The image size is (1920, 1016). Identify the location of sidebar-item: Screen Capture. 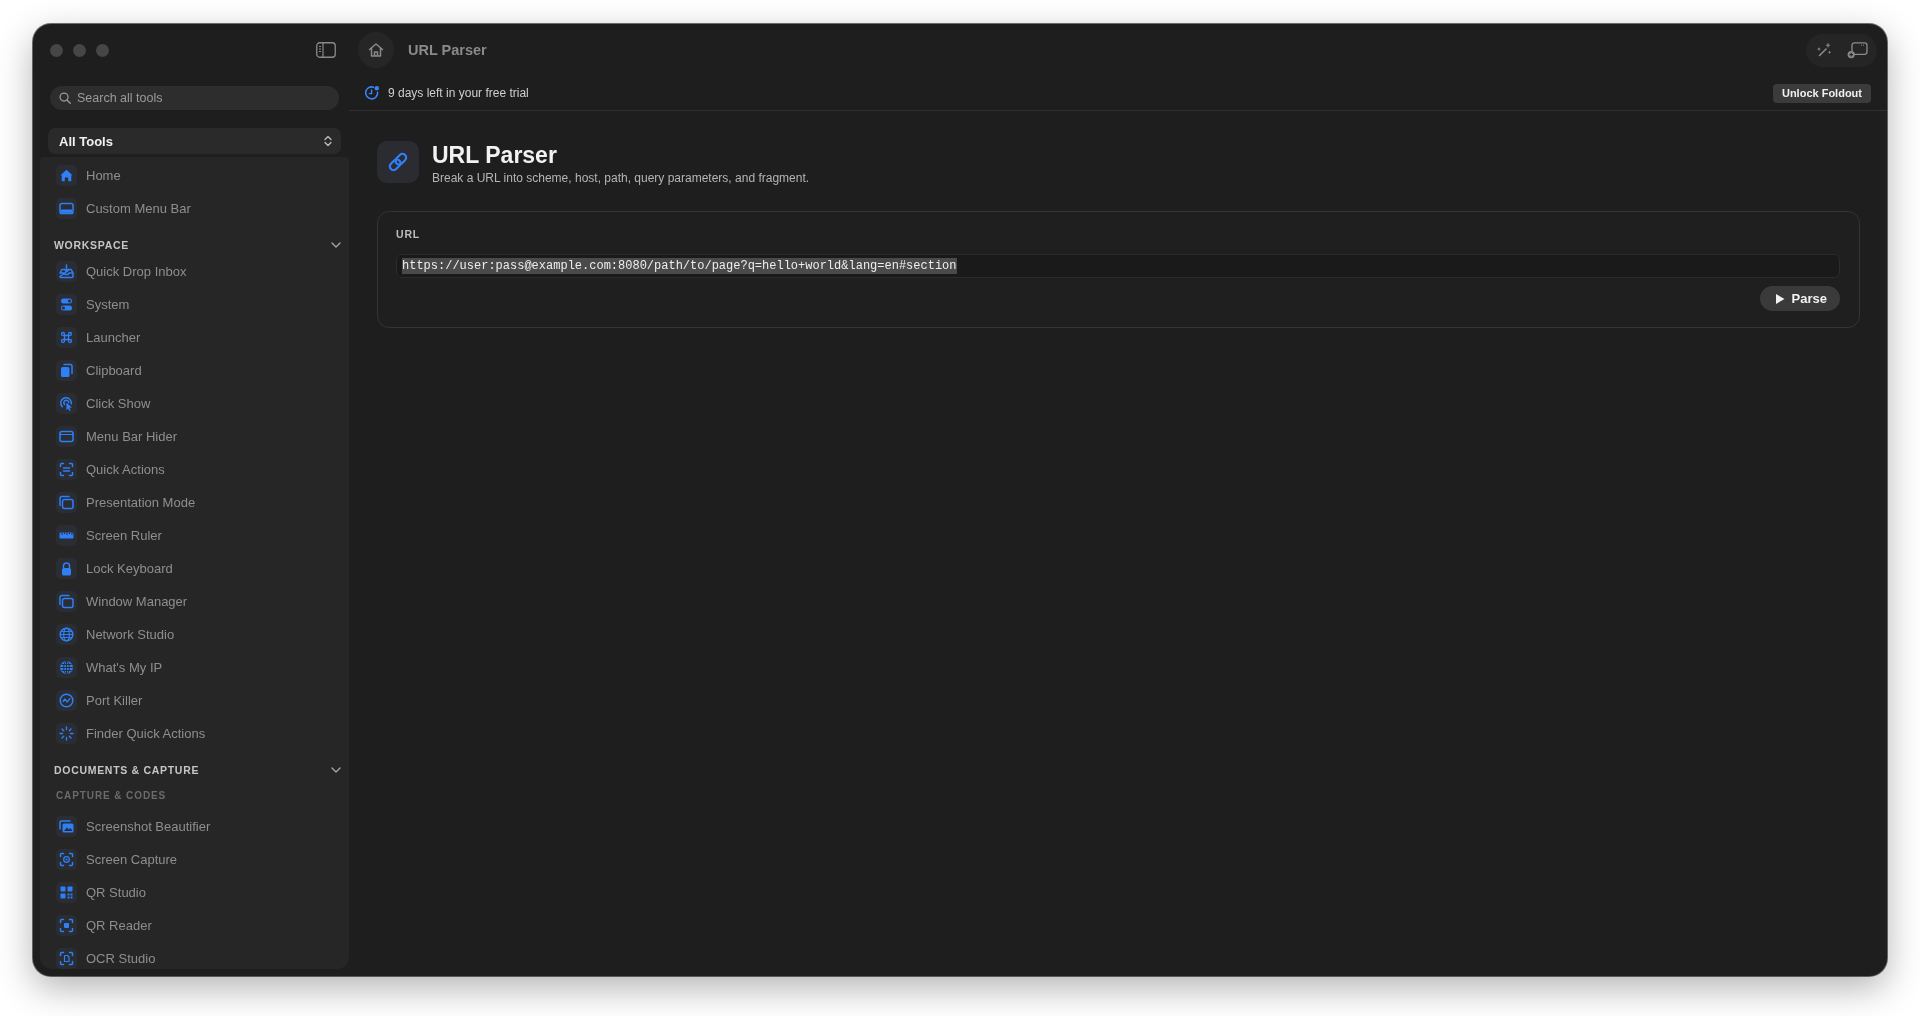
(194, 859).